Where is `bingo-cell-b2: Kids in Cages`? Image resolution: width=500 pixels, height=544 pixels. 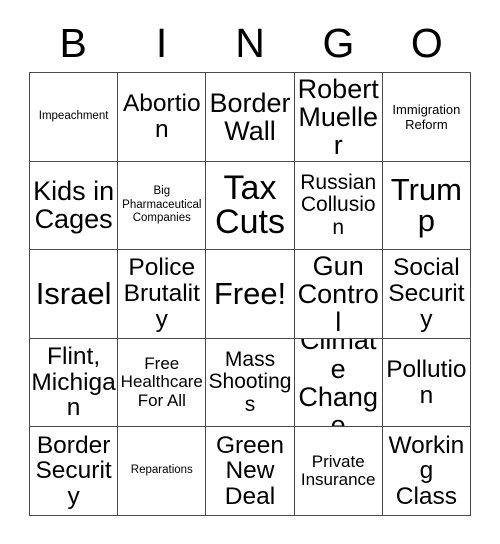
bingo-cell-b2: Kids in Cages is located at coordinates (74, 206).